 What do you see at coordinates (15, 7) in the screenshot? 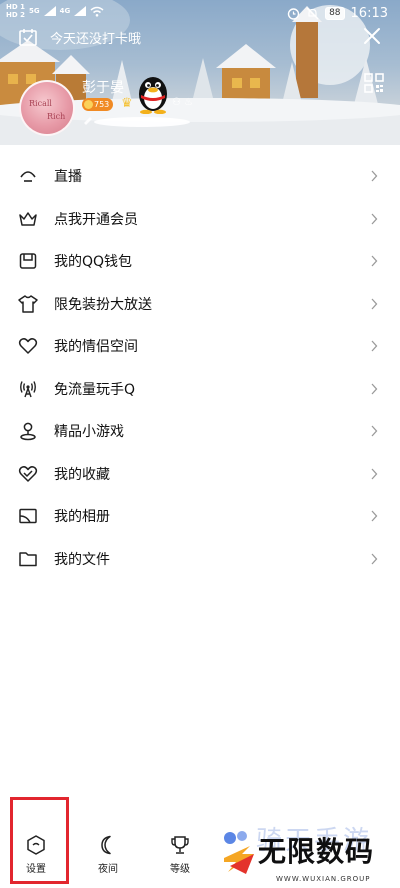
I see `sim1-label: HD 1` at bounding box center [15, 7].